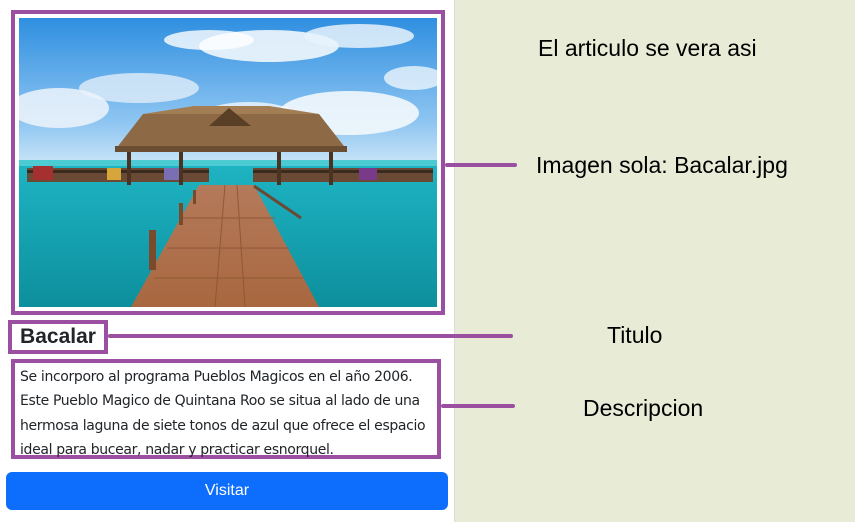 This screenshot has width=855, height=522. I want to click on annotation-description-label: Descripcion, so click(643, 408).